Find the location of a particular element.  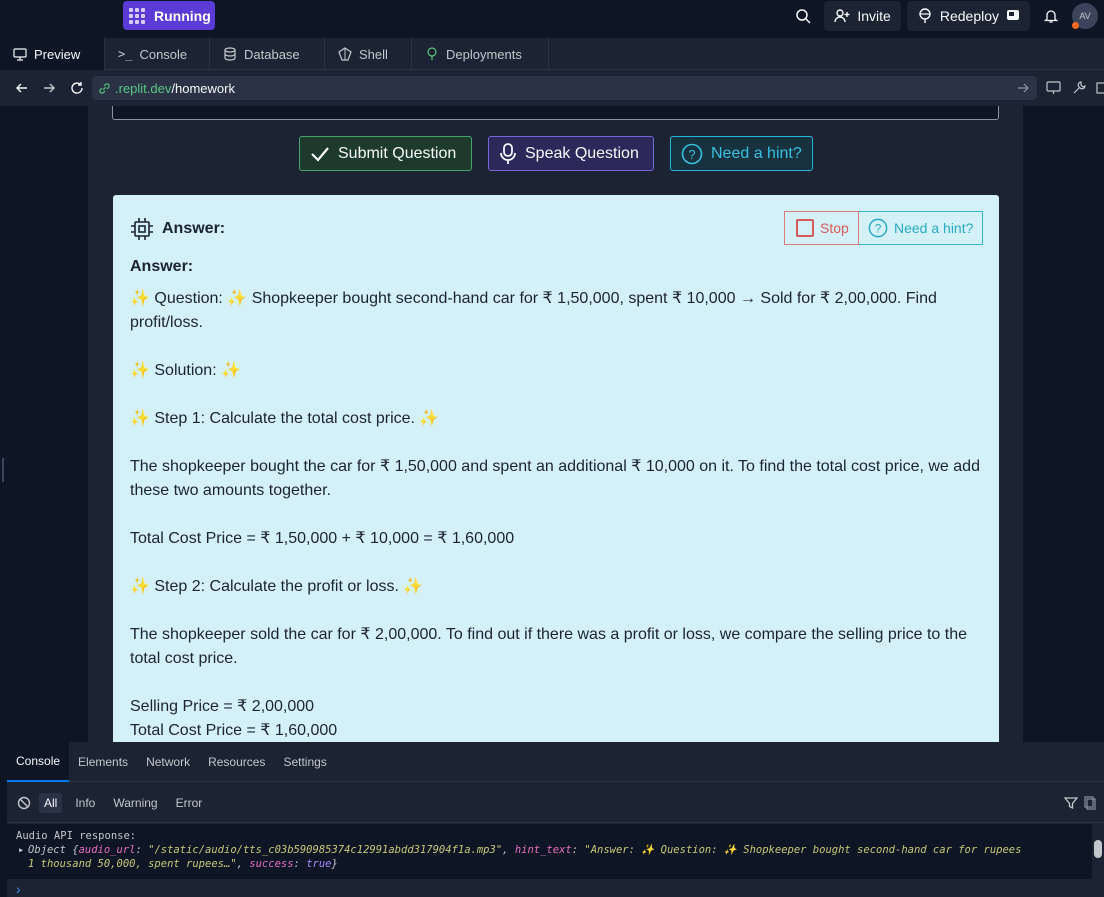

card-hint-label: Need a hint? is located at coordinates (934, 228).